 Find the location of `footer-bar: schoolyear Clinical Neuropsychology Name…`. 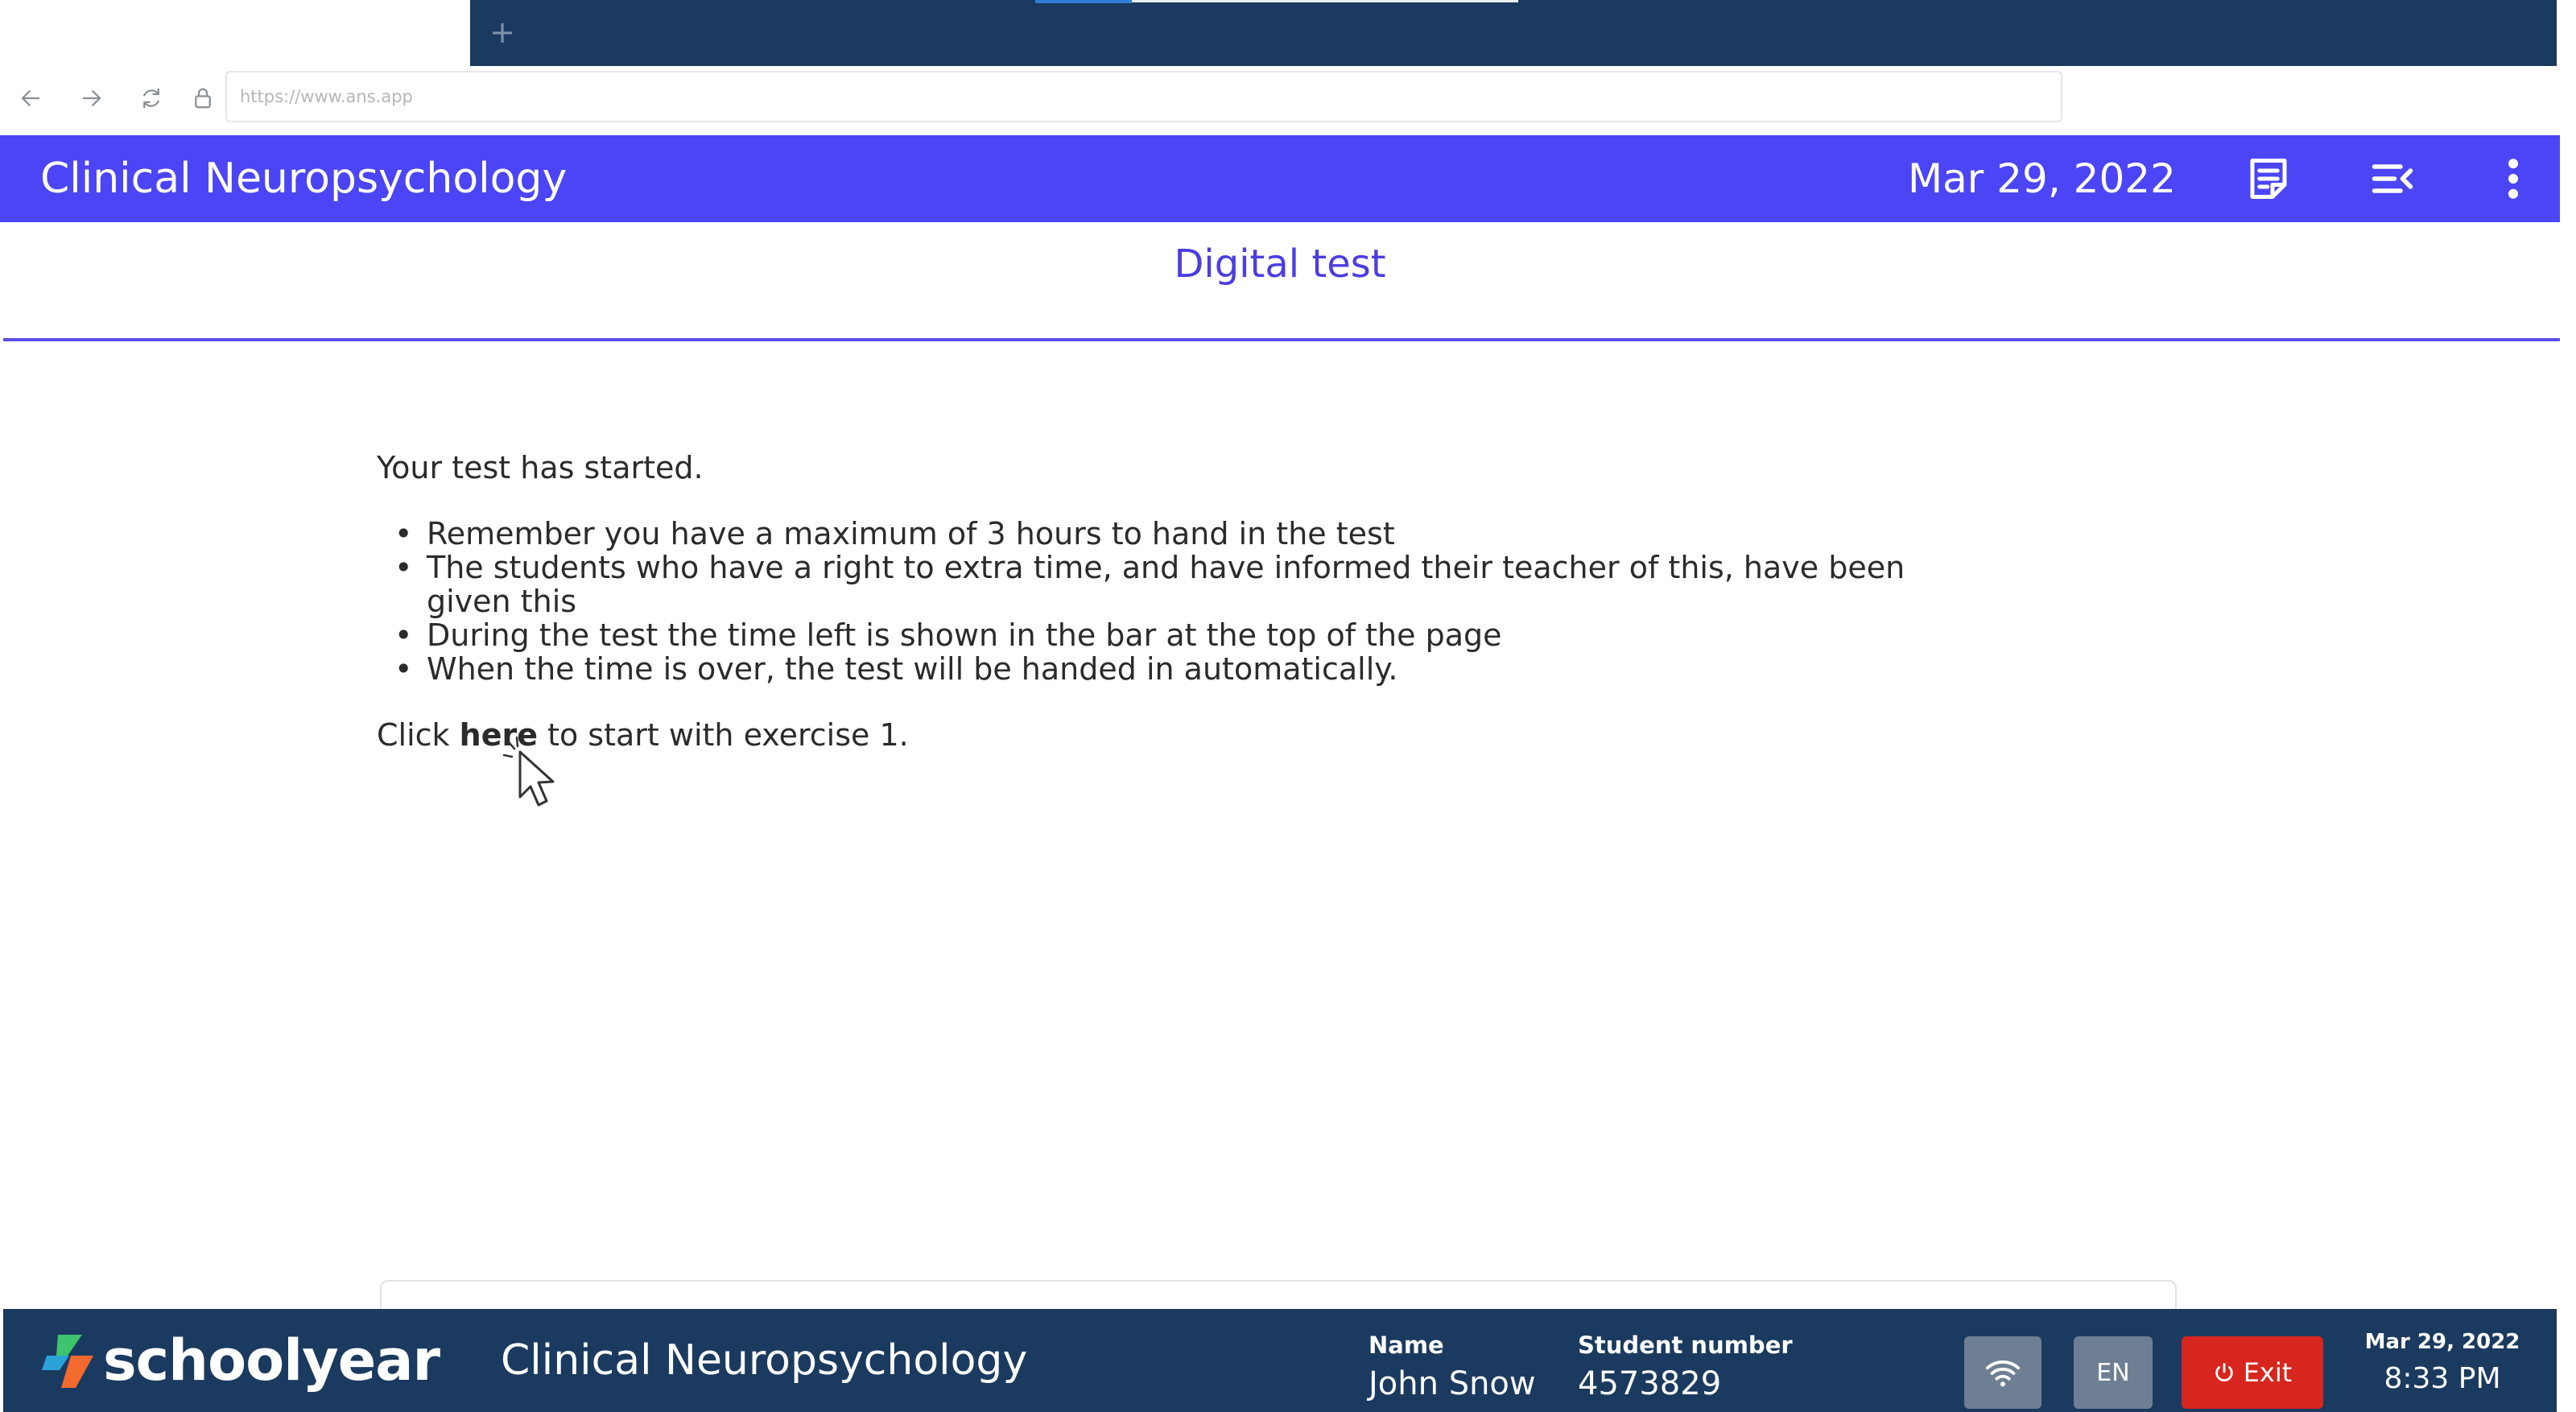

footer-bar: schoolyear Clinical Neuropsychology Name… is located at coordinates (1280, 1360).